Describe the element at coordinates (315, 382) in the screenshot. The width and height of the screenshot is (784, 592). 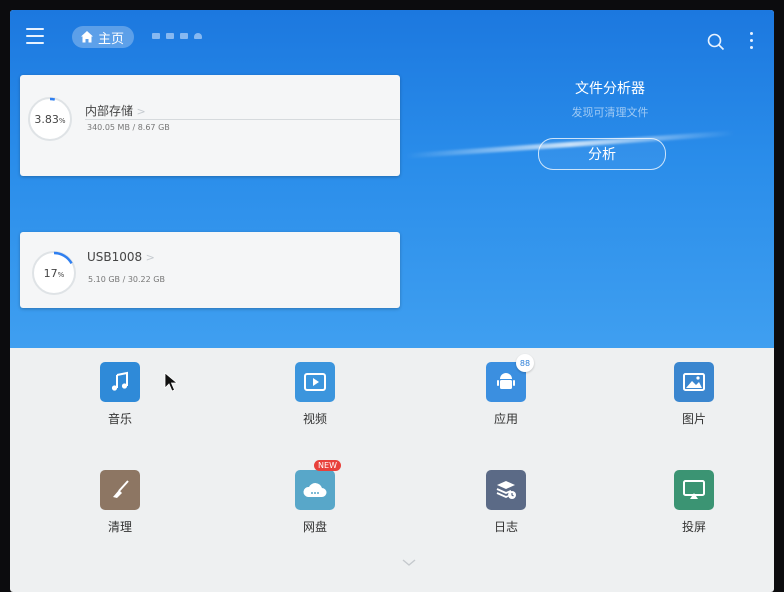
I see `video-play-icon` at that location.